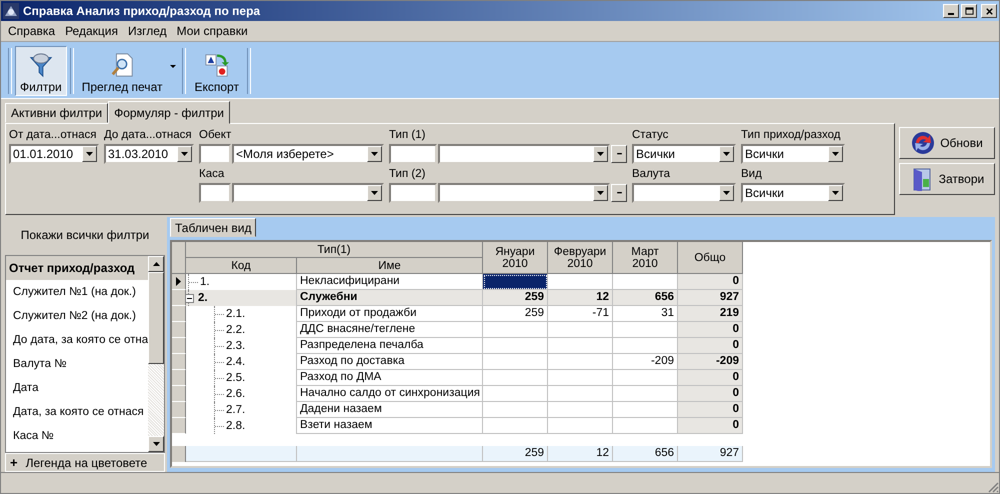  What do you see at coordinates (54, 154) in the screenshot?
I see `date-picker: 01.01.2010` at bounding box center [54, 154].